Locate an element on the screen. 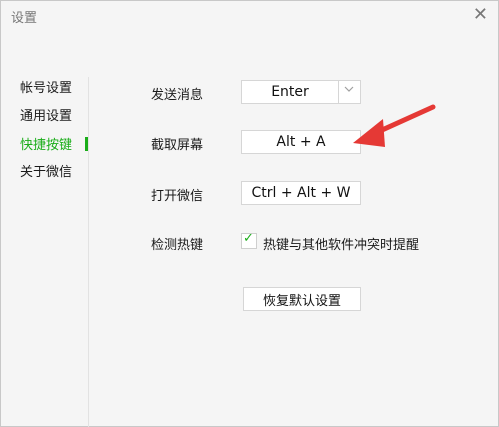  sidebar-item-account: 帐号设置 is located at coordinates (46, 86).